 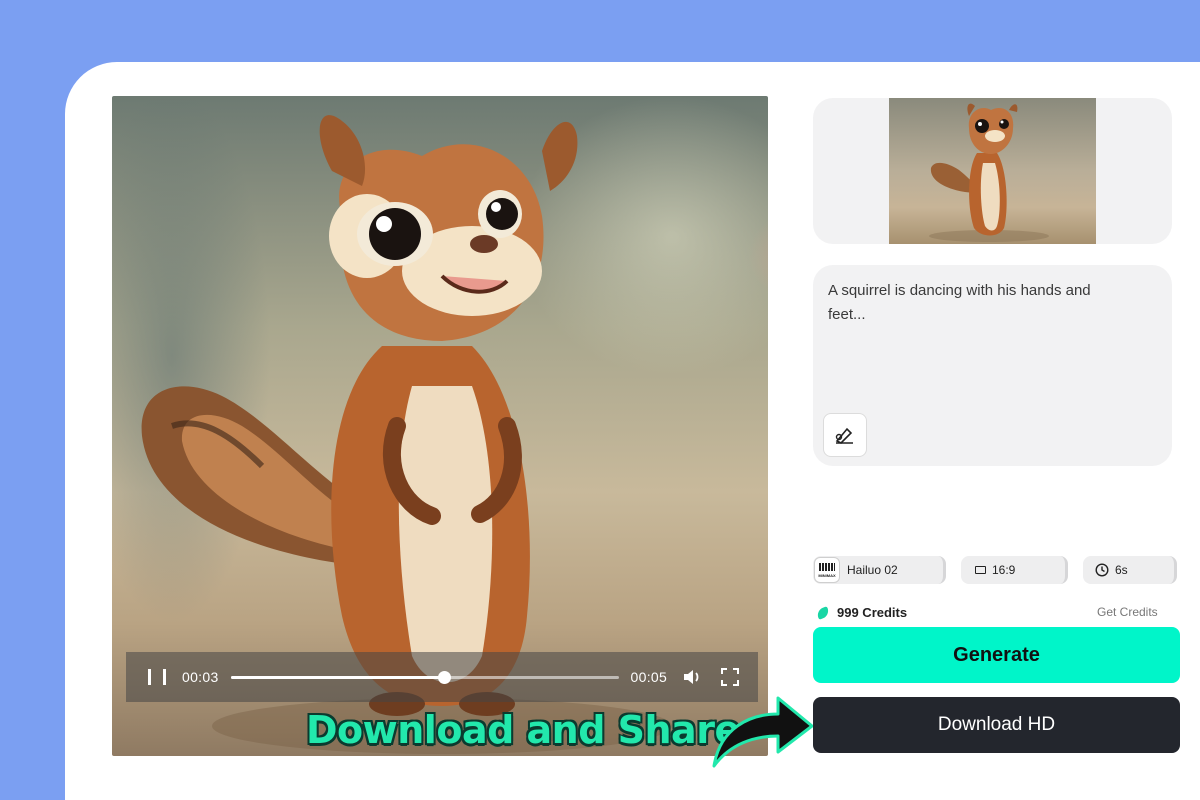 I want to click on credits-label: 999 Credits, so click(x=872, y=612).